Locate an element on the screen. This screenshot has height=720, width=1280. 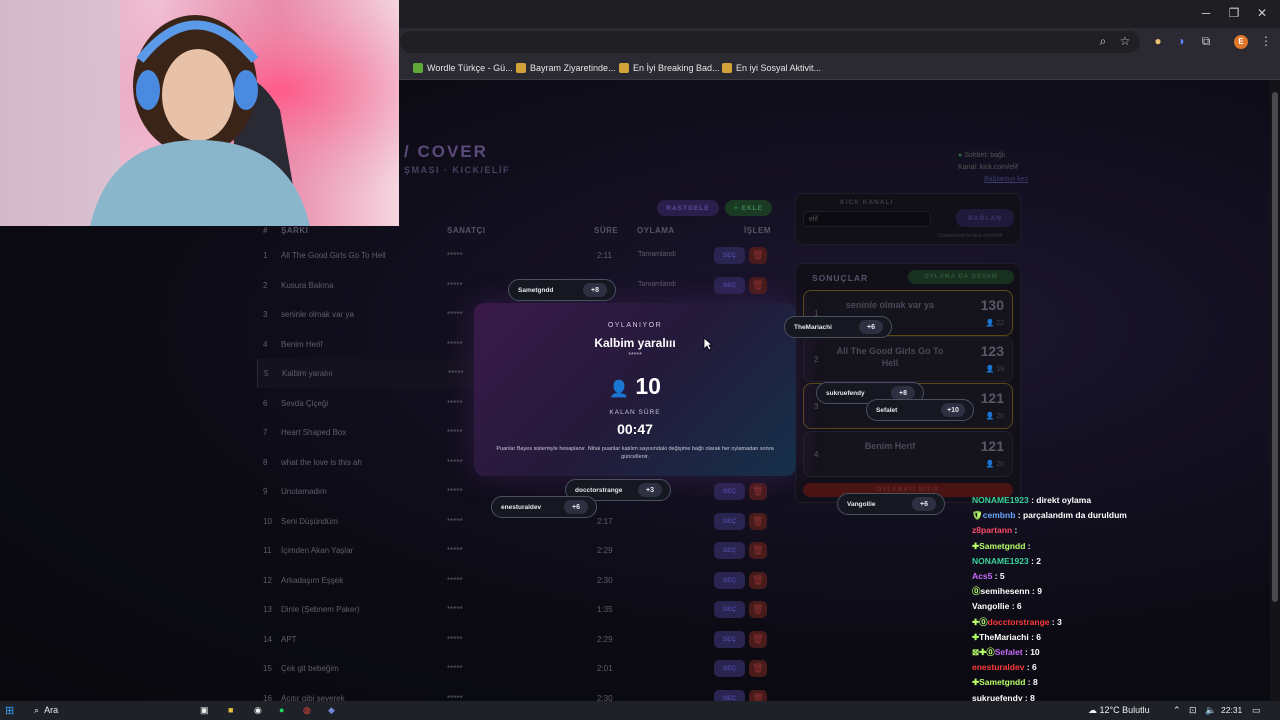
row-song-title: Unutamadım is located at coordinates (304, 491).